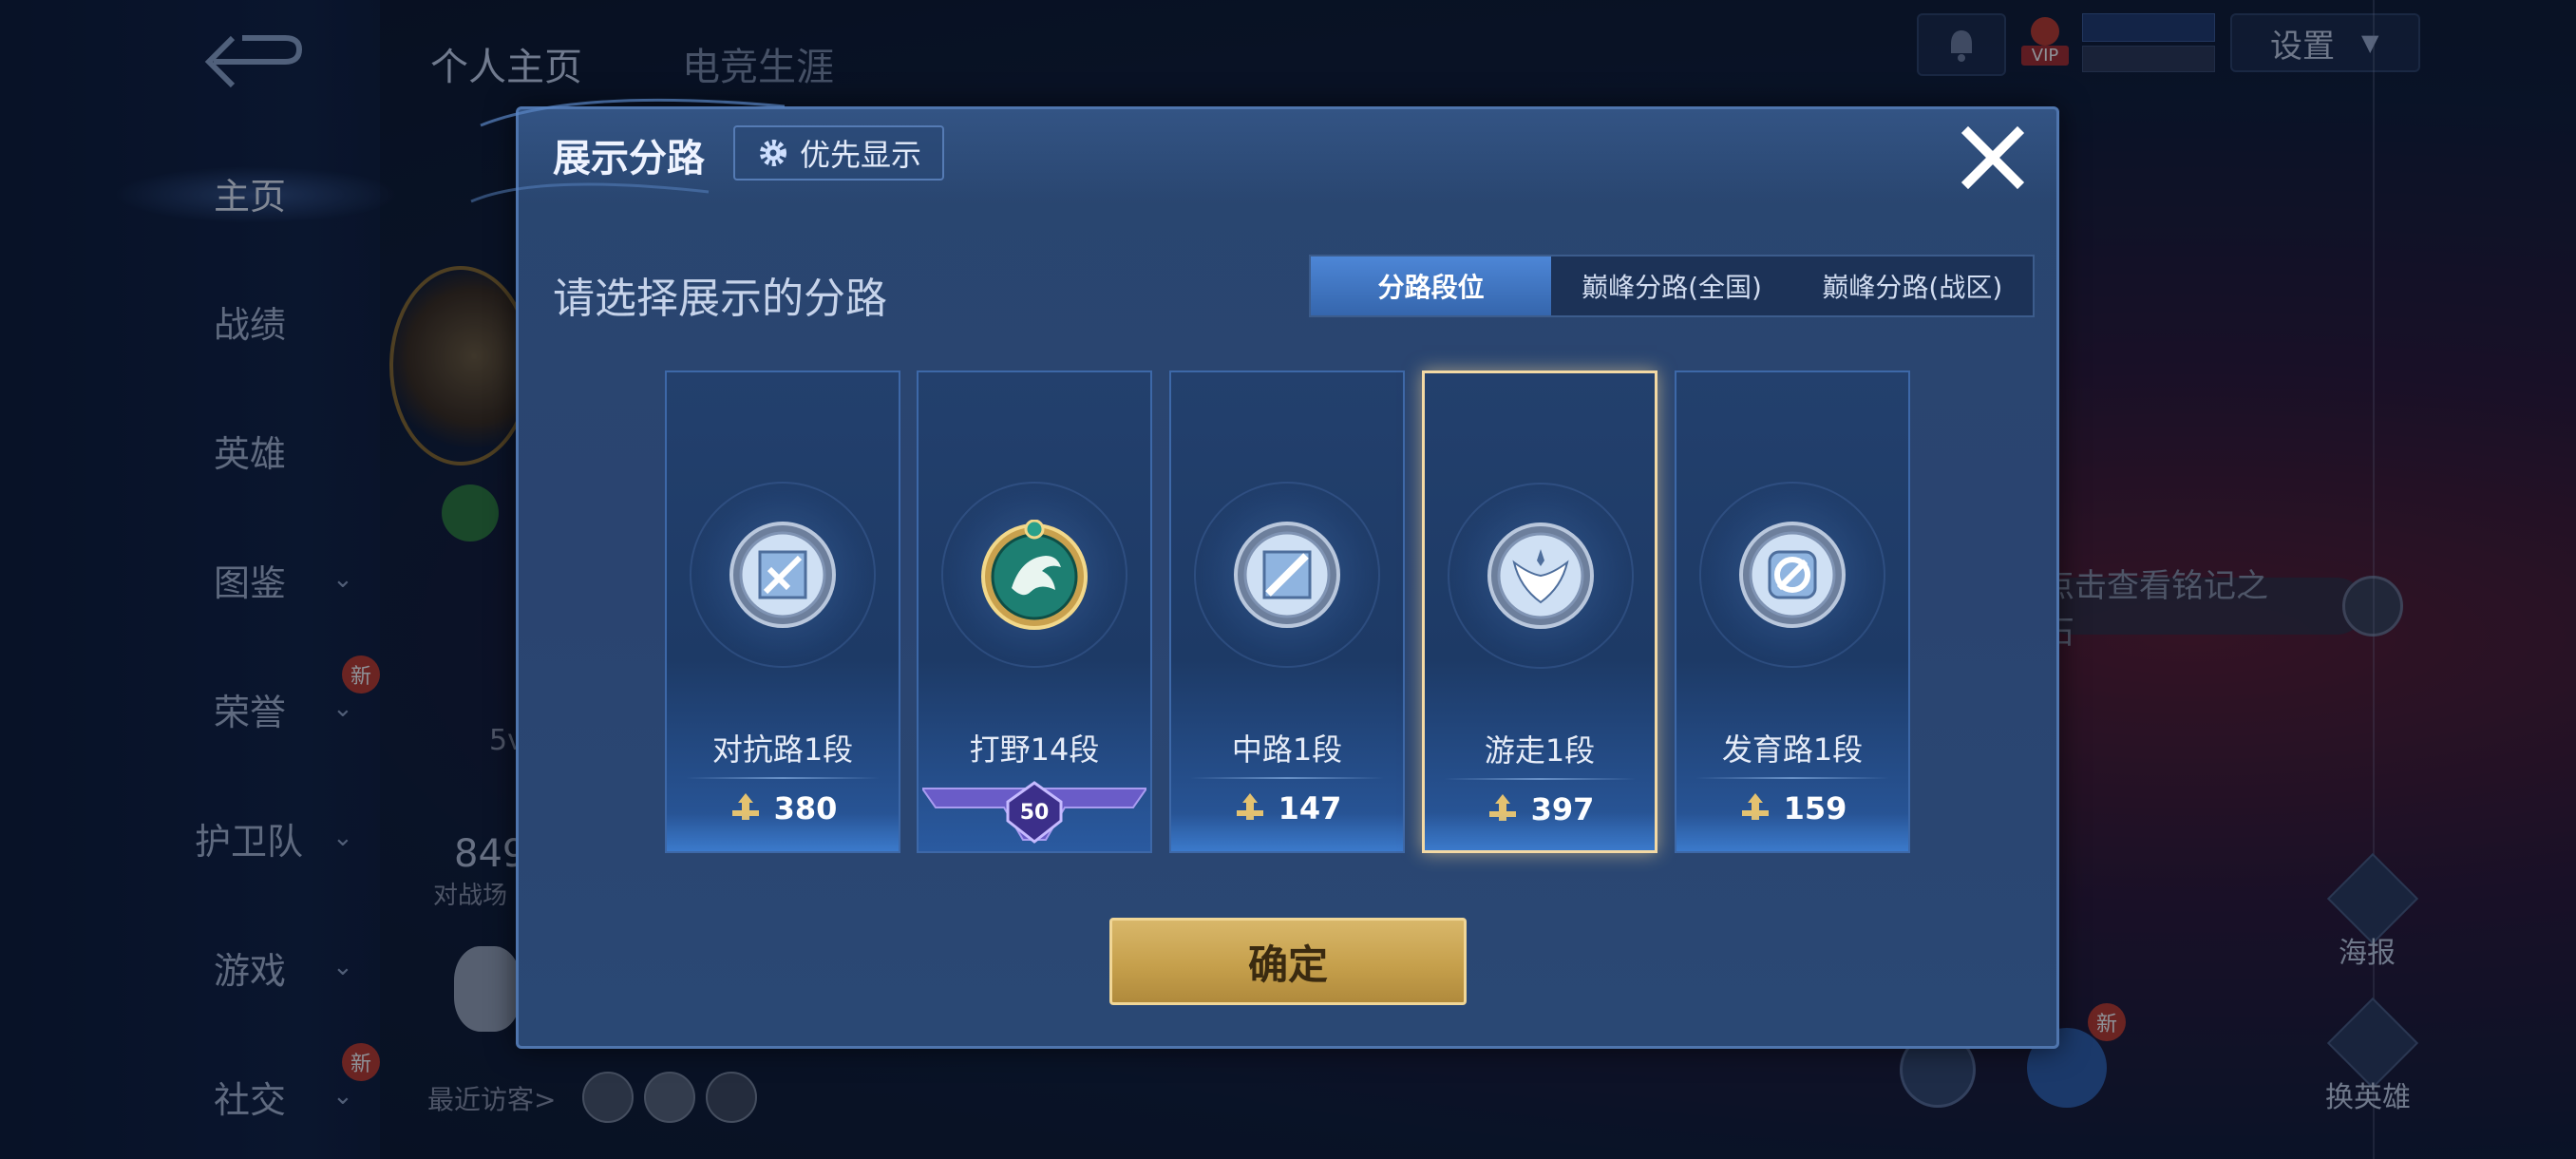 This screenshot has height=1159, width=2576. What do you see at coordinates (1912, 285) in the screenshot?
I see `tab-peak-lane-region: 巅峰分路(战区)` at bounding box center [1912, 285].